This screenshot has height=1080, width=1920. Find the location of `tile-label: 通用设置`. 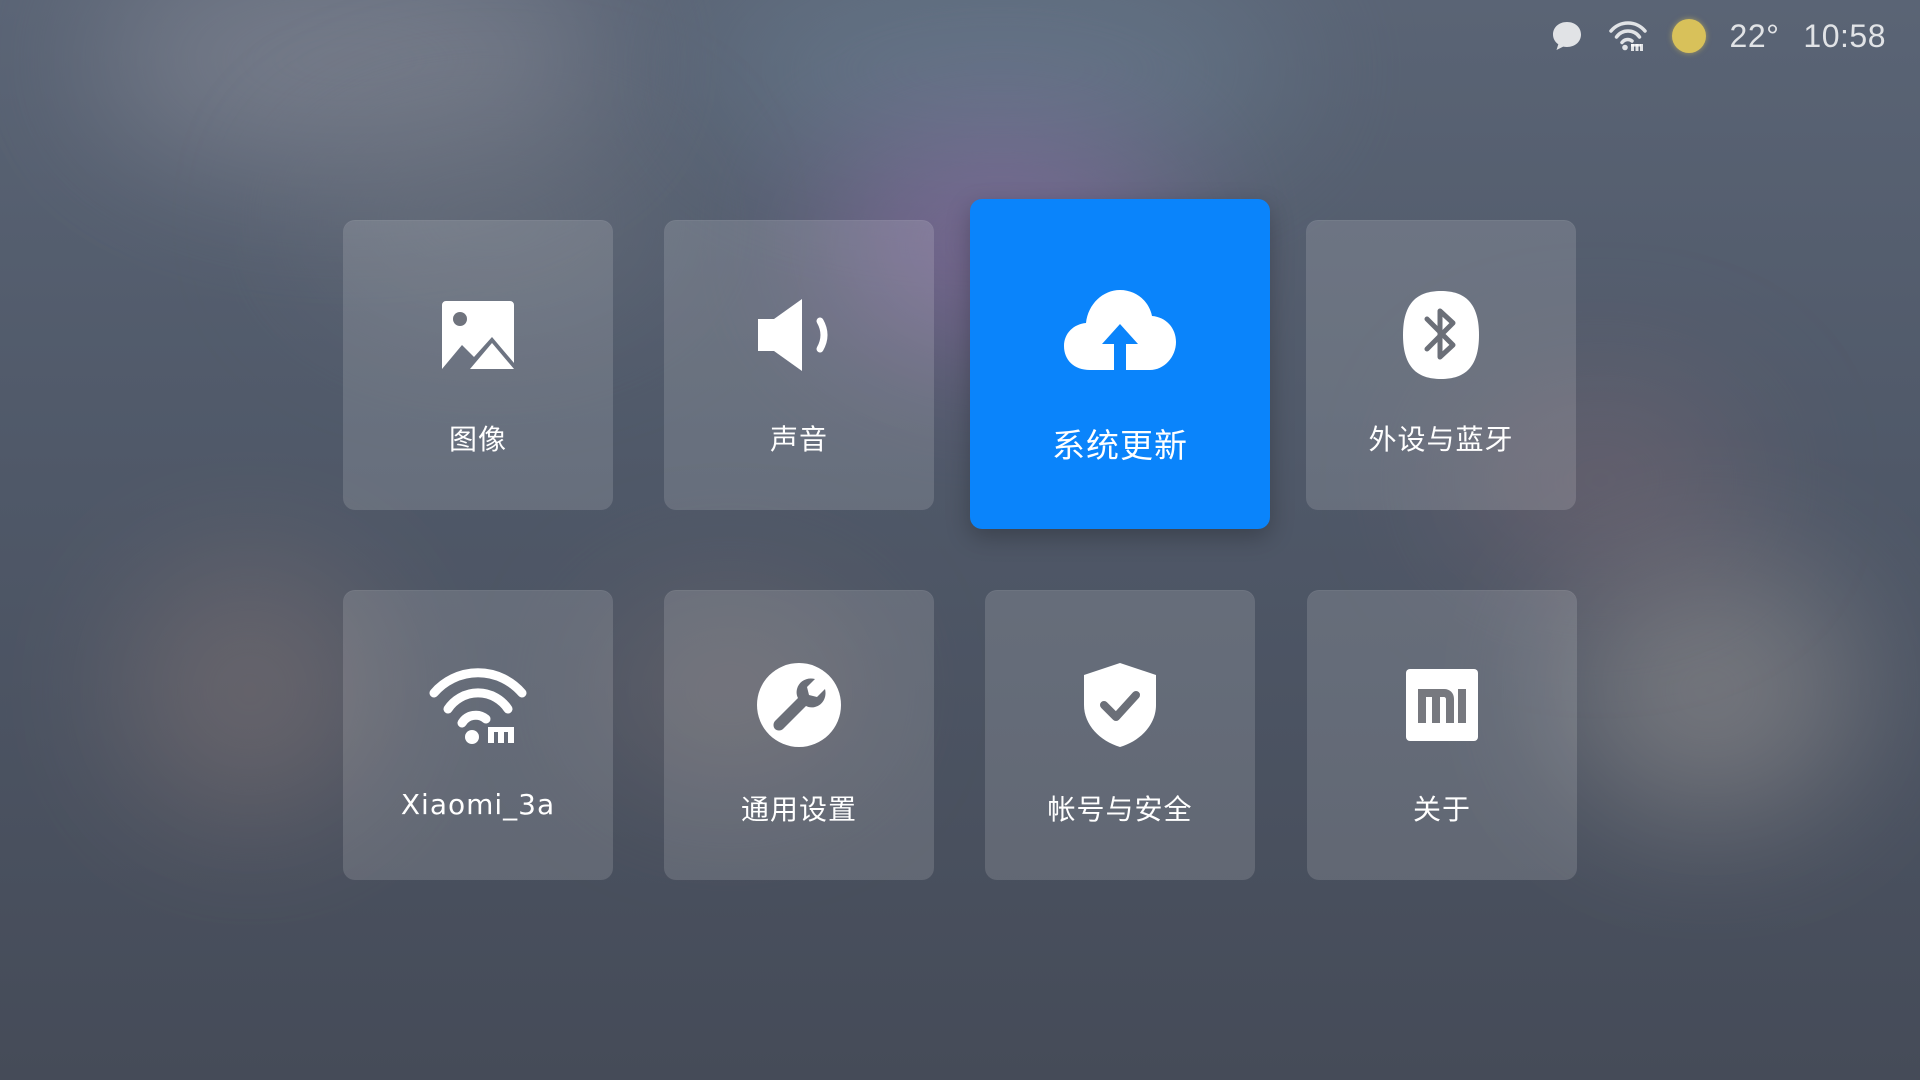

tile-label: 通用设置 is located at coordinates (798, 809).